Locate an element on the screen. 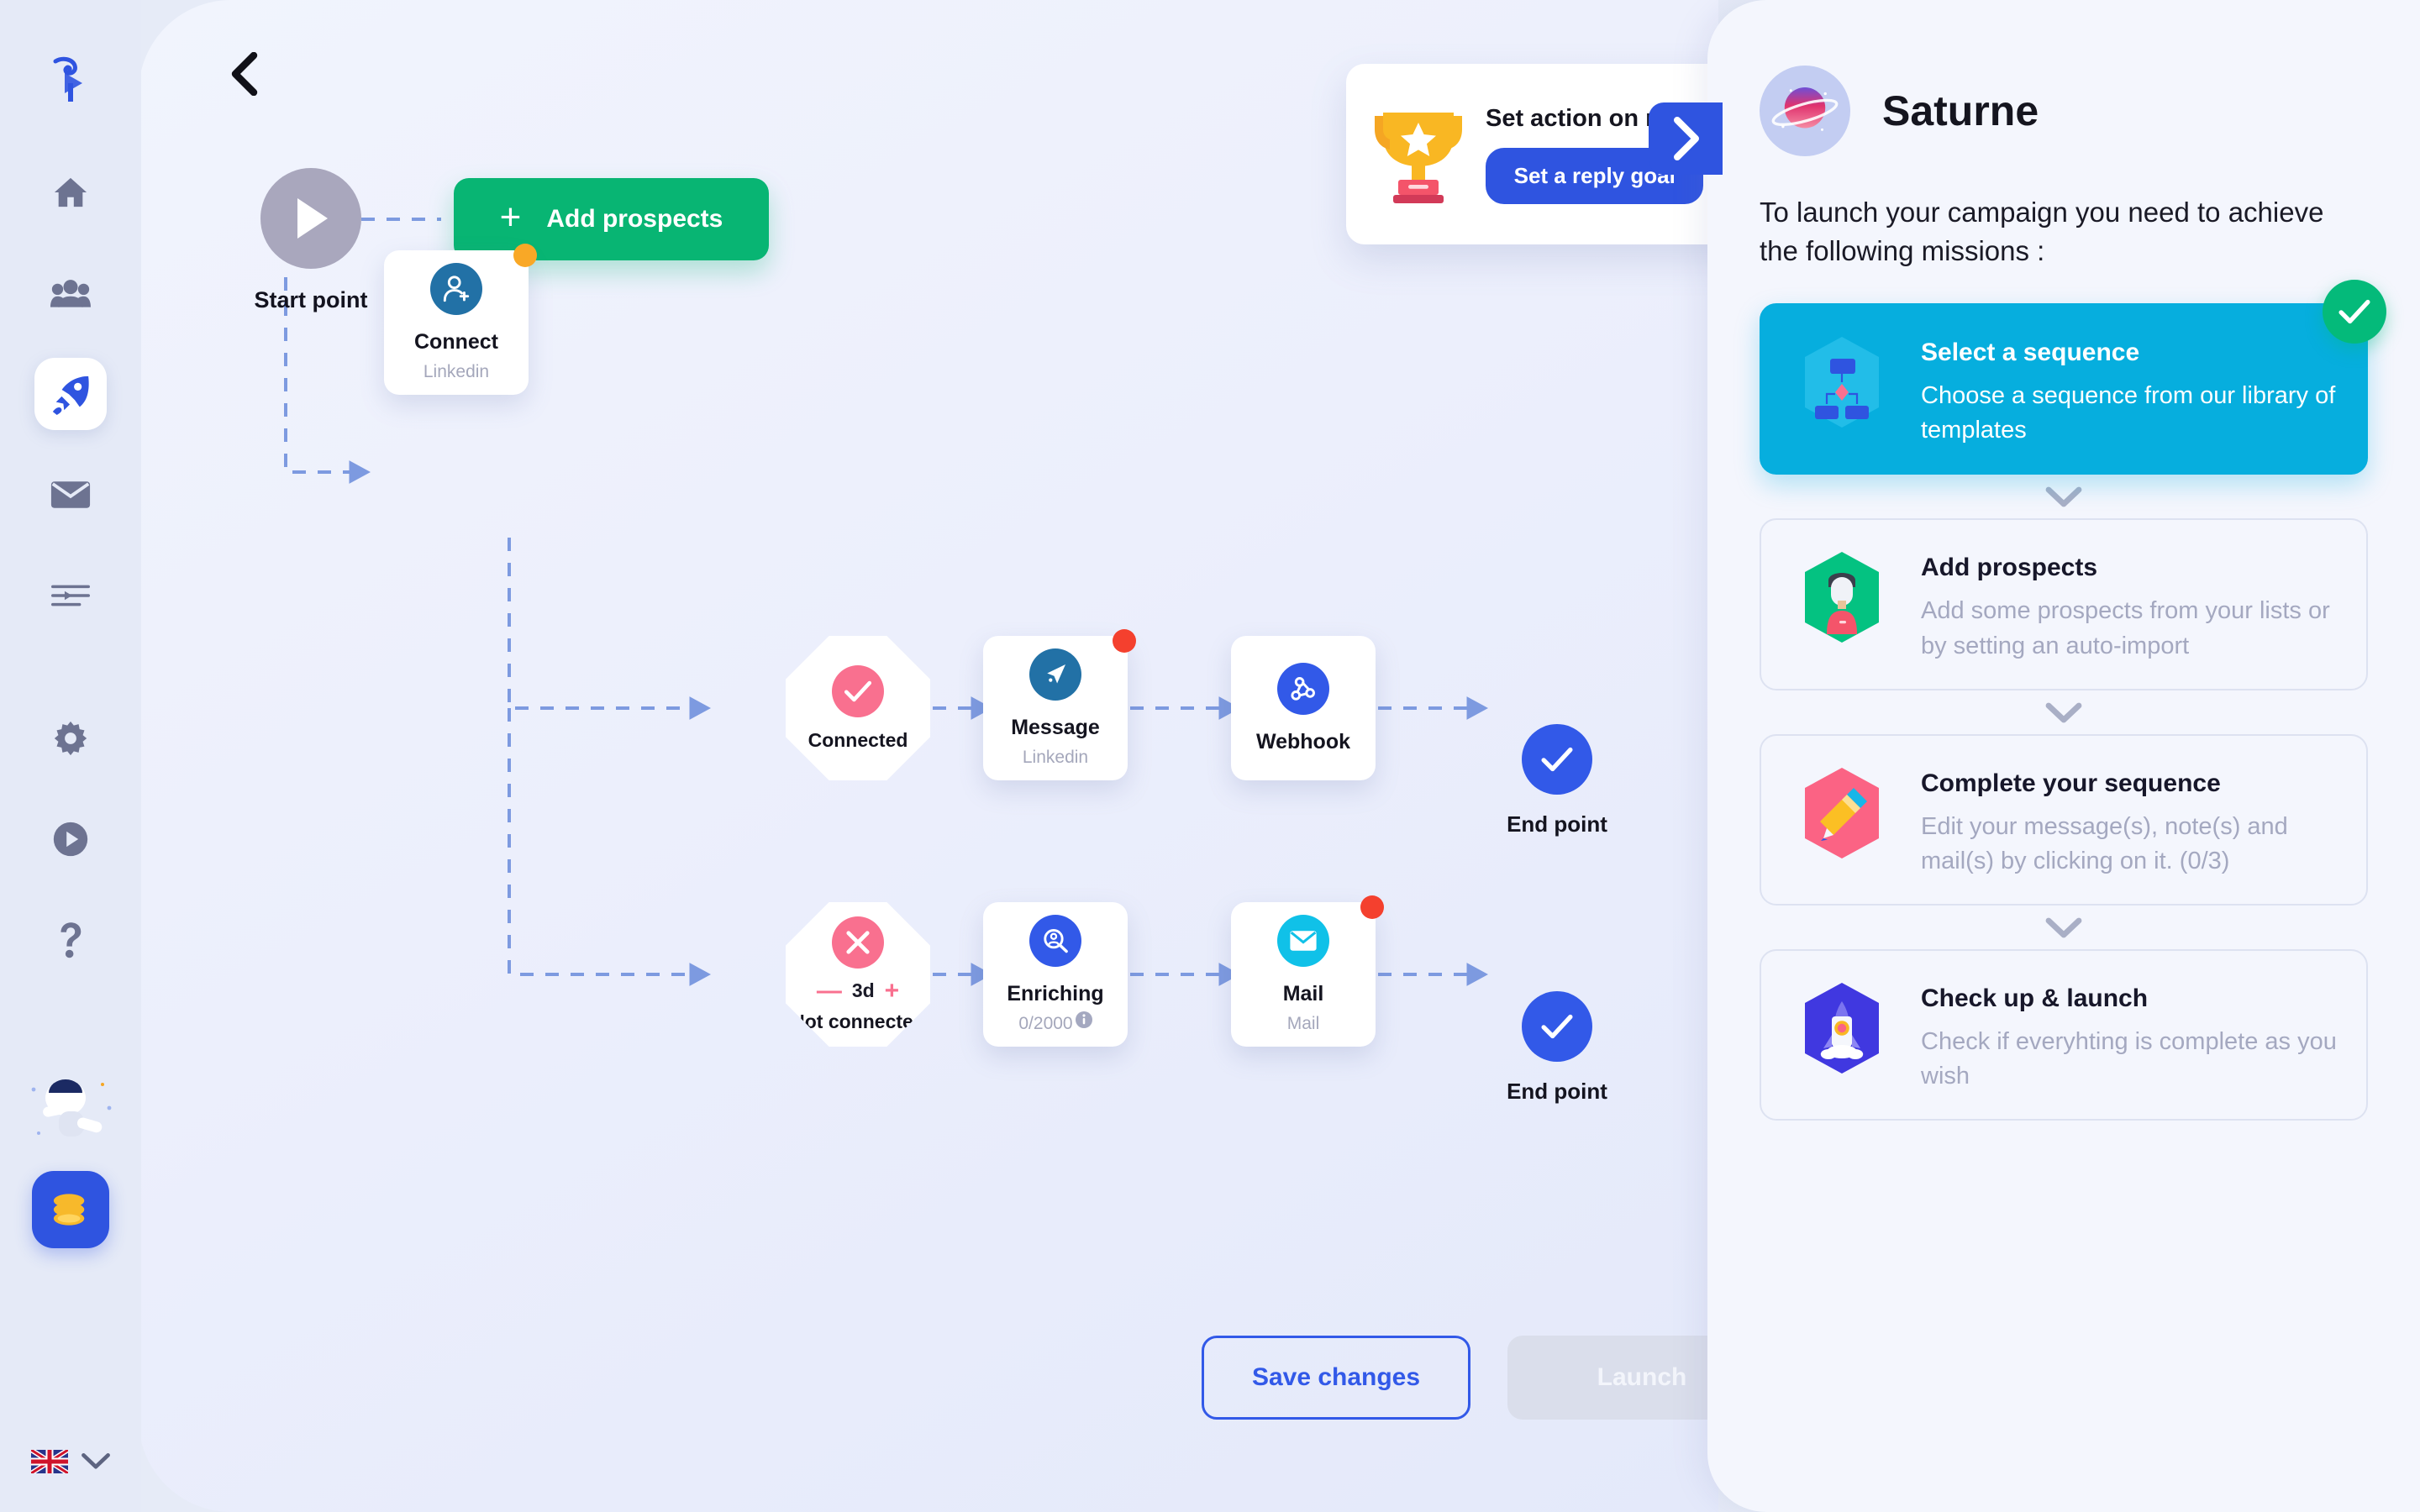 This screenshot has width=2420, height=1512. node-title: Enriching is located at coordinates (1055, 993).